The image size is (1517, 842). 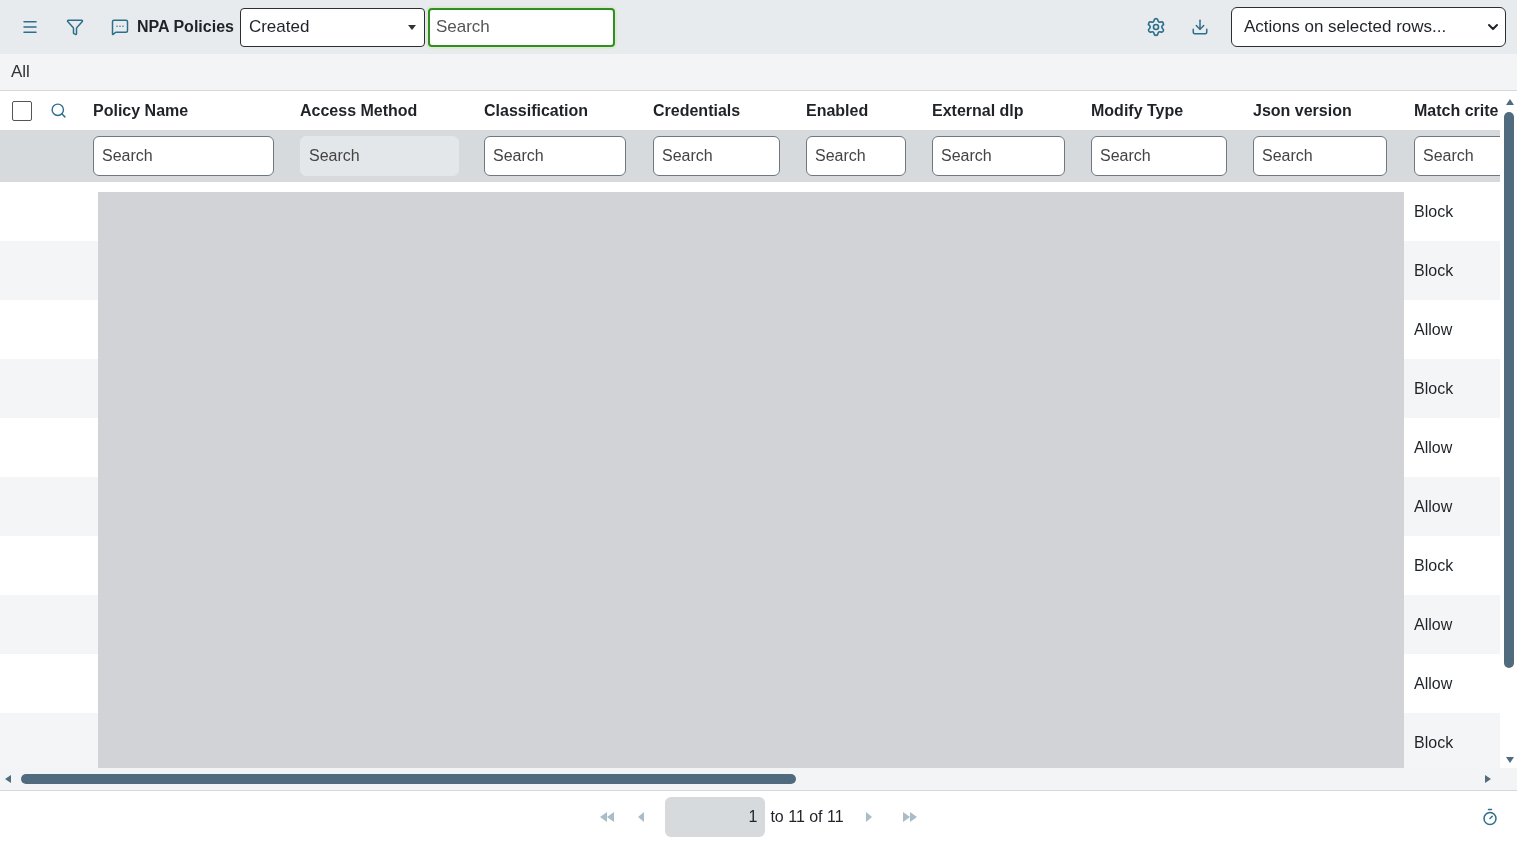 What do you see at coordinates (75, 27) in the screenshot?
I see `filter-icon` at bounding box center [75, 27].